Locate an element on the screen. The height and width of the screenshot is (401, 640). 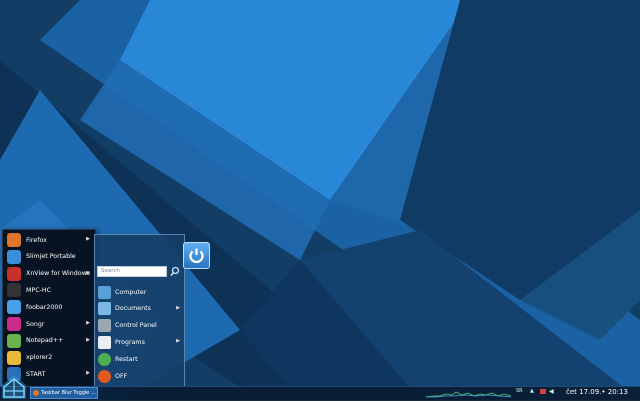
program-item-label: Notepad++ is located at coordinates (45, 341).